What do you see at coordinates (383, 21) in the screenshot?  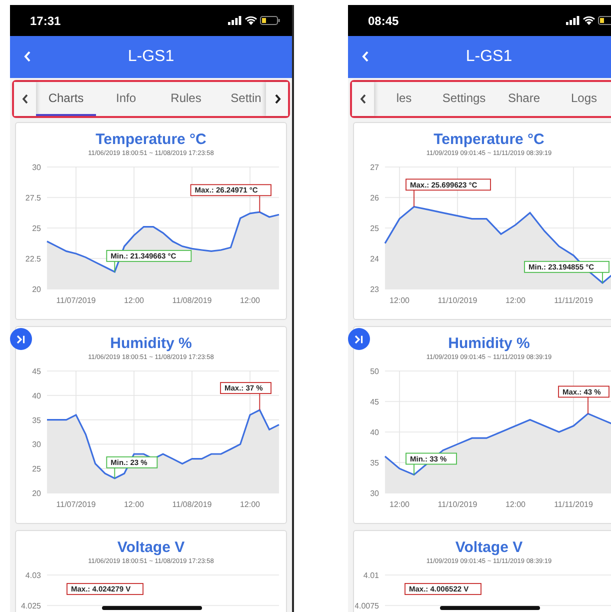 I see `status-time: 08:45` at bounding box center [383, 21].